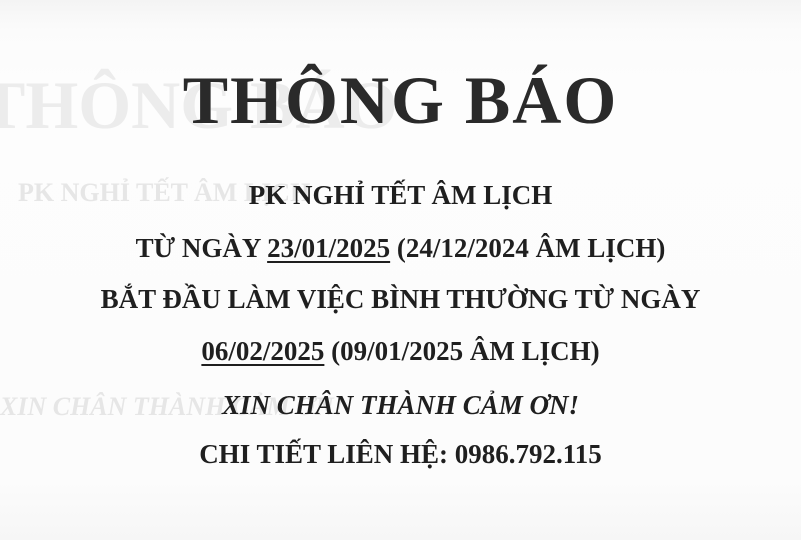 The width and height of the screenshot is (801, 540). I want to click on reopen-intro-line: BẮT ĐẦU LÀM VIỆC BÌNH THƯỜNG TỪ NGÀY, so click(400, 299).